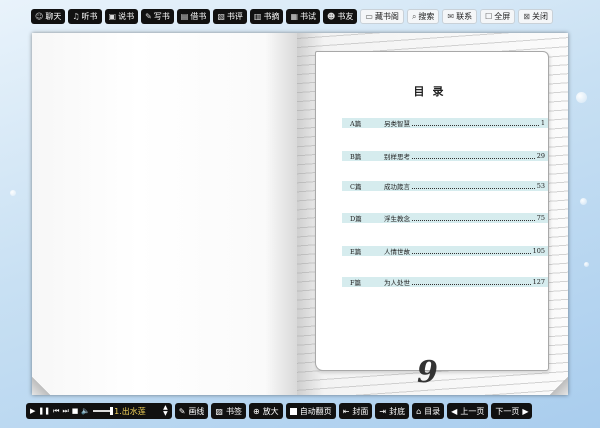  What do you see at coordinates (355, 411) in the screenshot?
I see `cover-button: ⇤ 封面` at bounding box center [355, 411].